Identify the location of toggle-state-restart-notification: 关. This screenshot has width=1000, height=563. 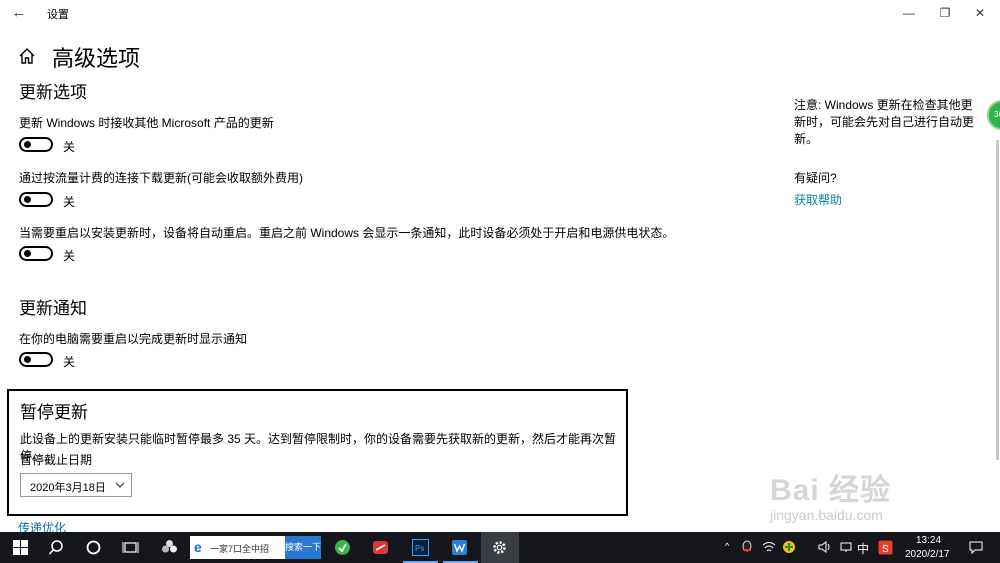
(69, 362).